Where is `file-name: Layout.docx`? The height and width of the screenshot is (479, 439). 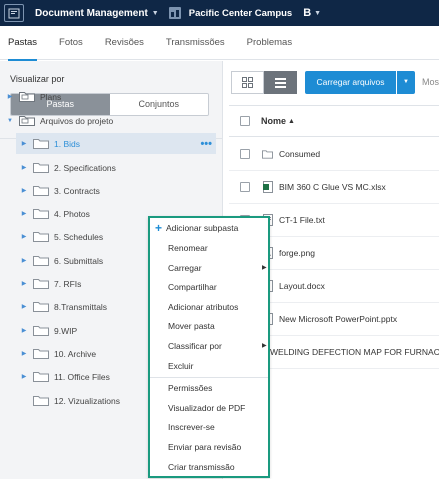 file-name: Layout.docx is located at coordinates (302, 286).